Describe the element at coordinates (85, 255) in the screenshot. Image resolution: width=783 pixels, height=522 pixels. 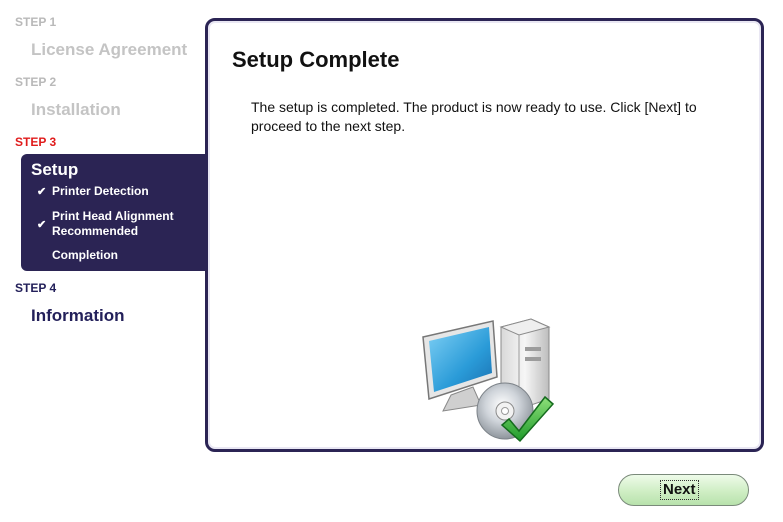
I see `substep-label: Completion` at that location.